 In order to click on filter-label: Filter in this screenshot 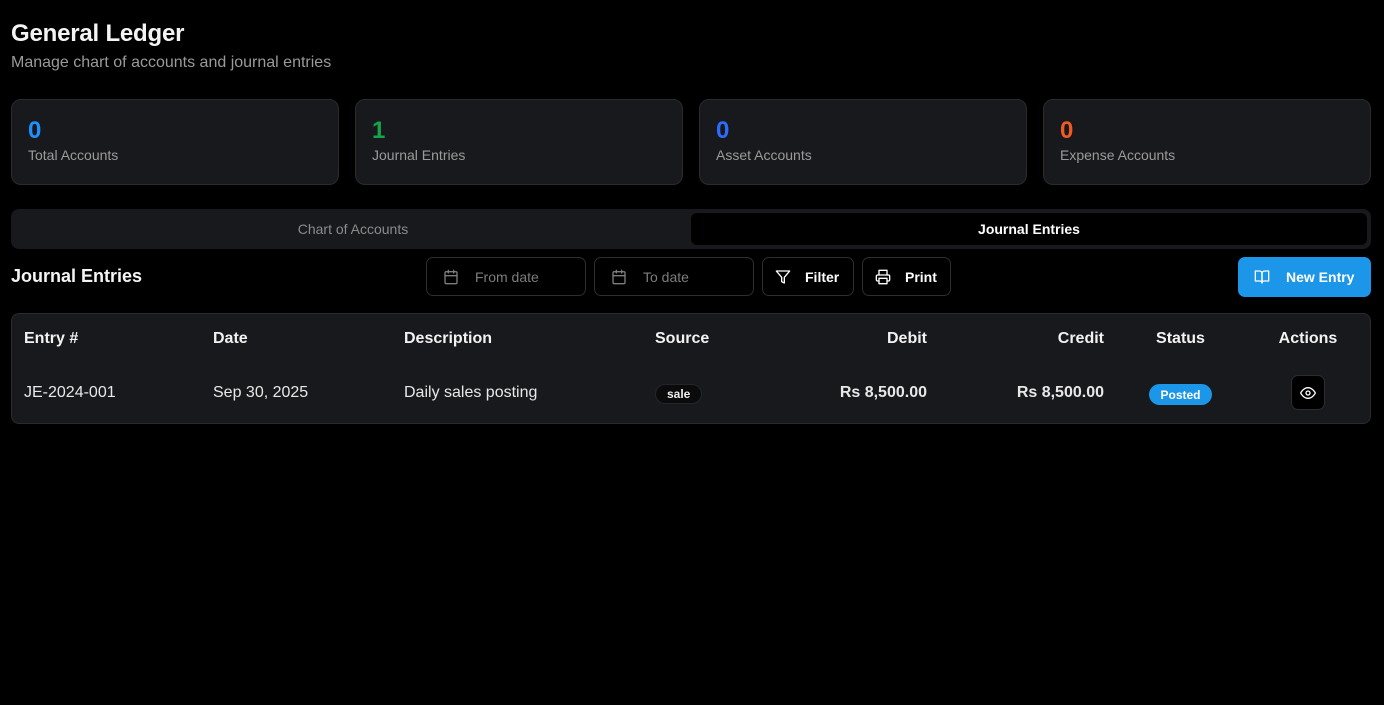, I will do `click(822, 276)`.